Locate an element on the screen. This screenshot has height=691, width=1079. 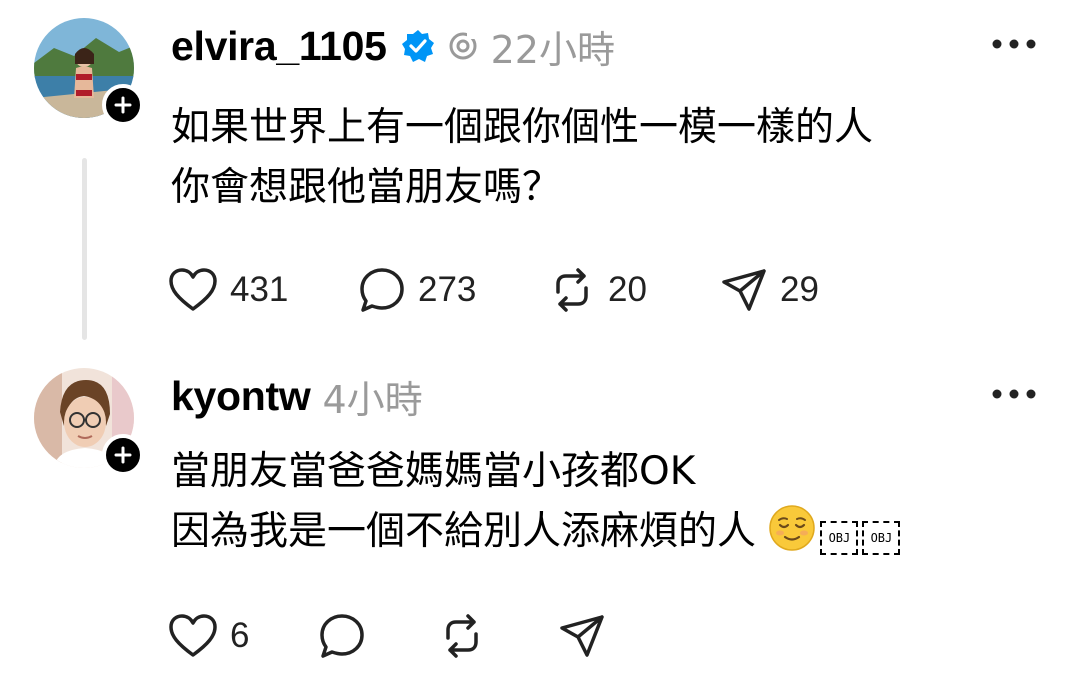
post-body-line: 當朋友當爸爸媽媽當小孩都OK is located at coordinates (433, 471).